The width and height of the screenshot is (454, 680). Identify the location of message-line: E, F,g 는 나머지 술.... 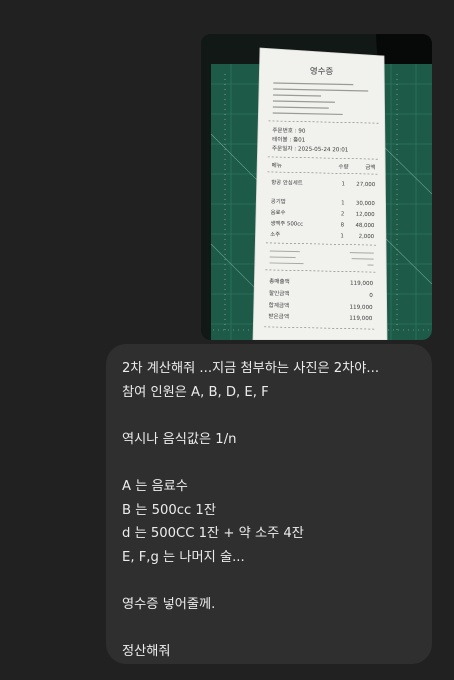
(183, 557).